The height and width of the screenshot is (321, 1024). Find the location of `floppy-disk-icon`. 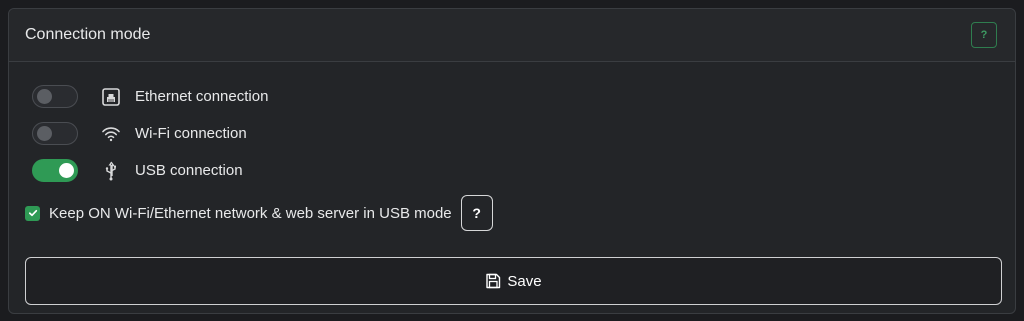

floppy-disk-icon is located at coordinates (493, 281).